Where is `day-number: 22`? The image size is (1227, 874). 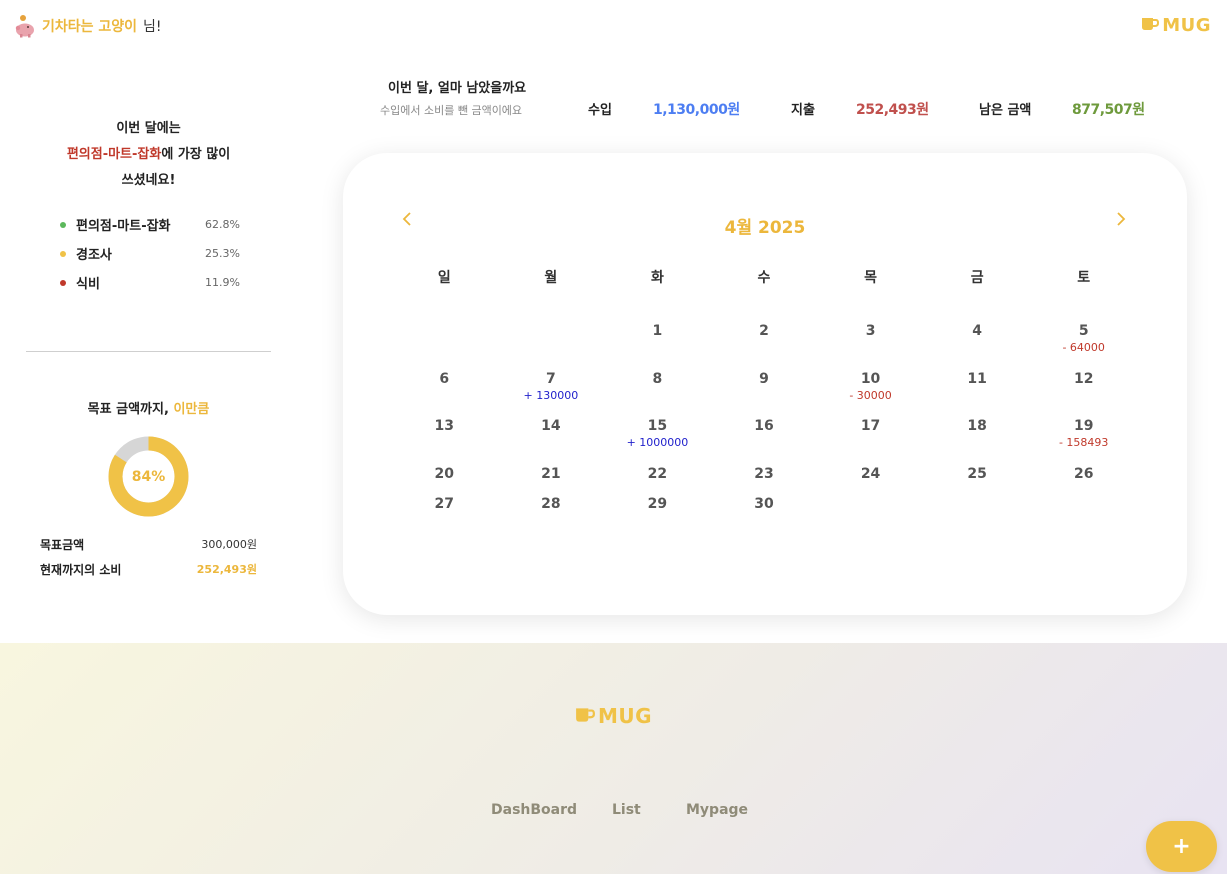 day-number: 22 is located at coordinates (657, 473).